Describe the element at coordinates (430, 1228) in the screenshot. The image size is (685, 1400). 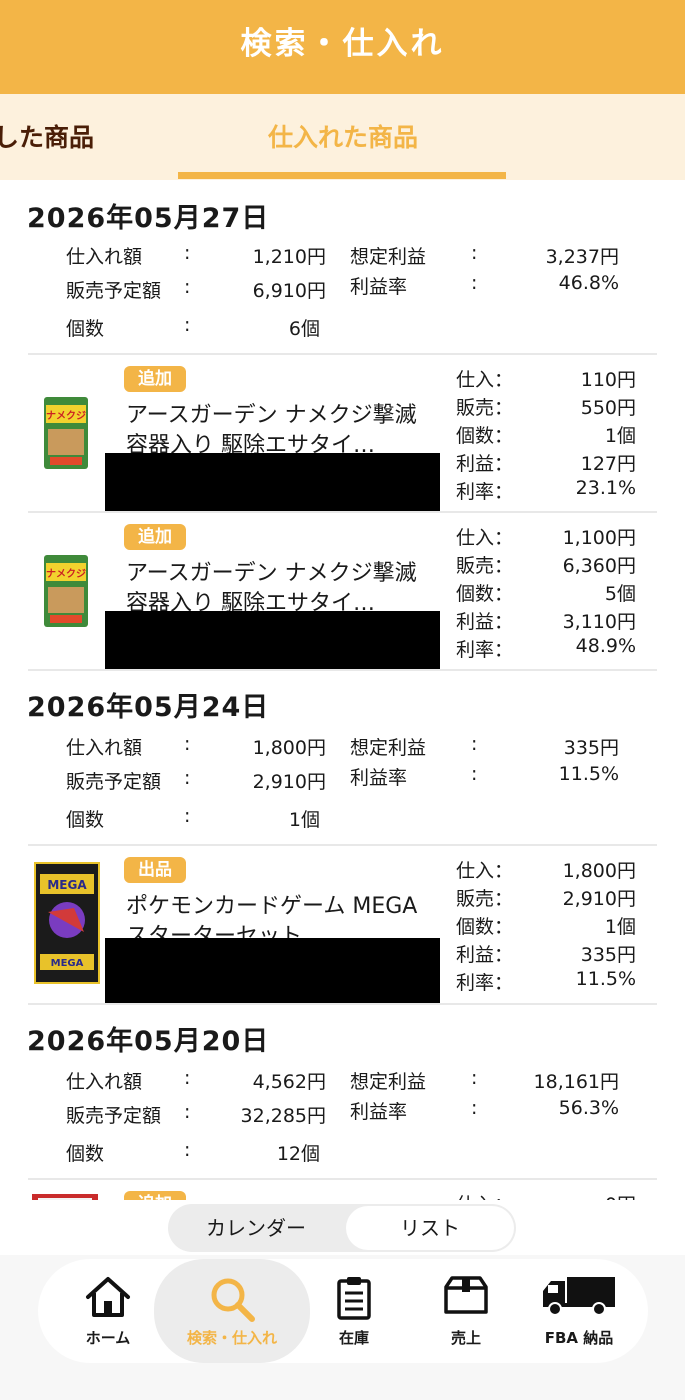
I see `list-view-button: リスト` at that location.